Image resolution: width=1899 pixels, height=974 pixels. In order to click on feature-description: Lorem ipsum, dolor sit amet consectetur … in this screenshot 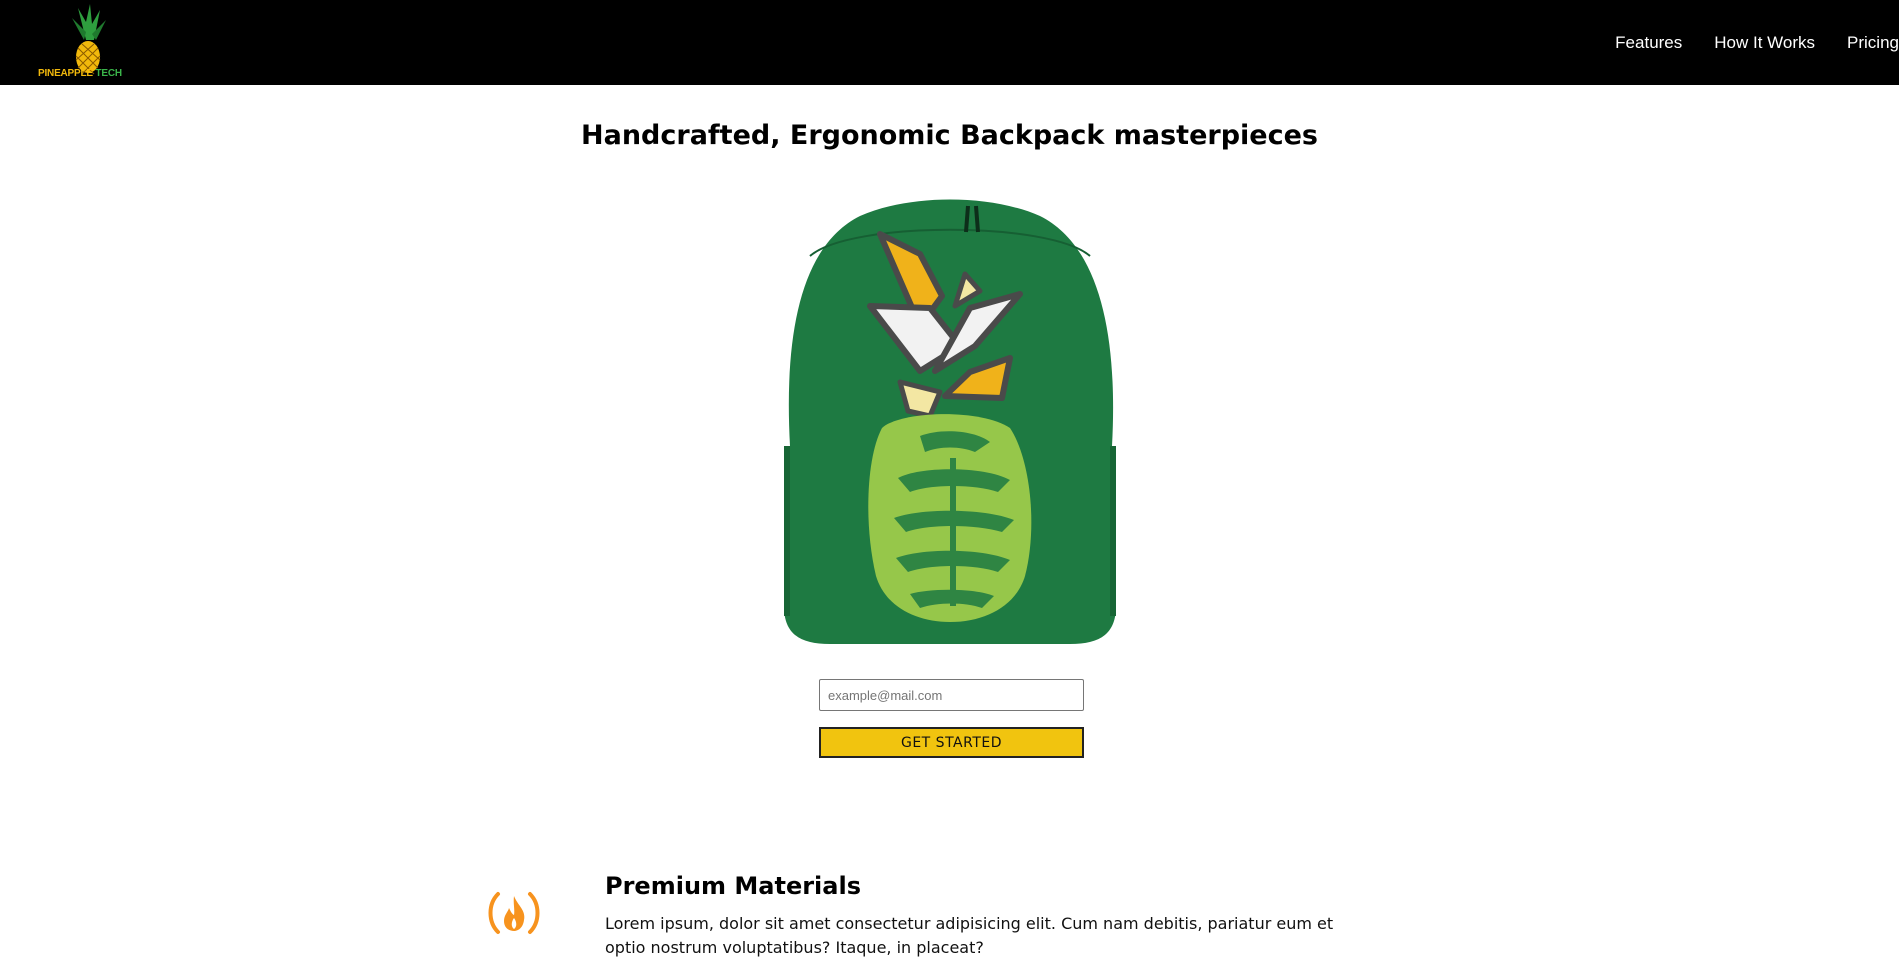, I will do `click(969, 935)`.